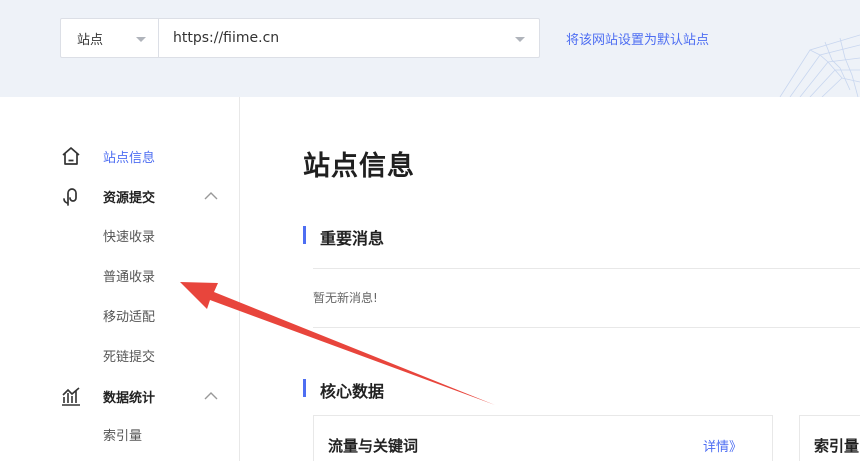  What do you see at coordinates (110, 38) in the screenshot?
I see `site-type-dropdown: 站点` at bounding box center [110, 38].